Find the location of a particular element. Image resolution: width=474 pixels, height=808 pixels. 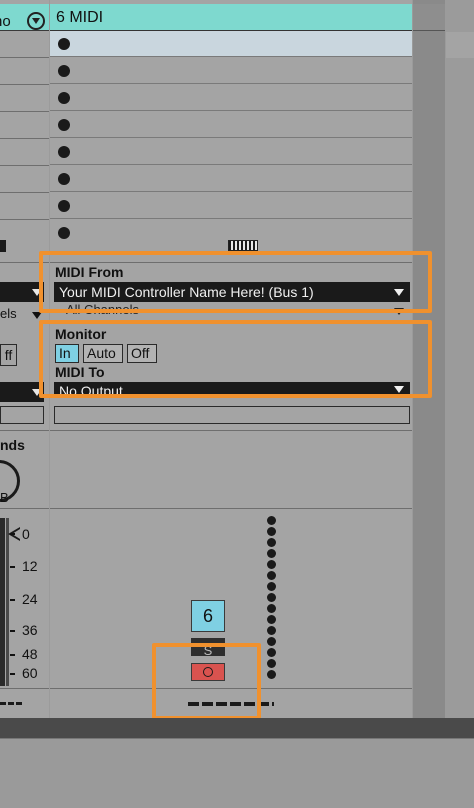

volume-meter is located at coordinates (2, 602).